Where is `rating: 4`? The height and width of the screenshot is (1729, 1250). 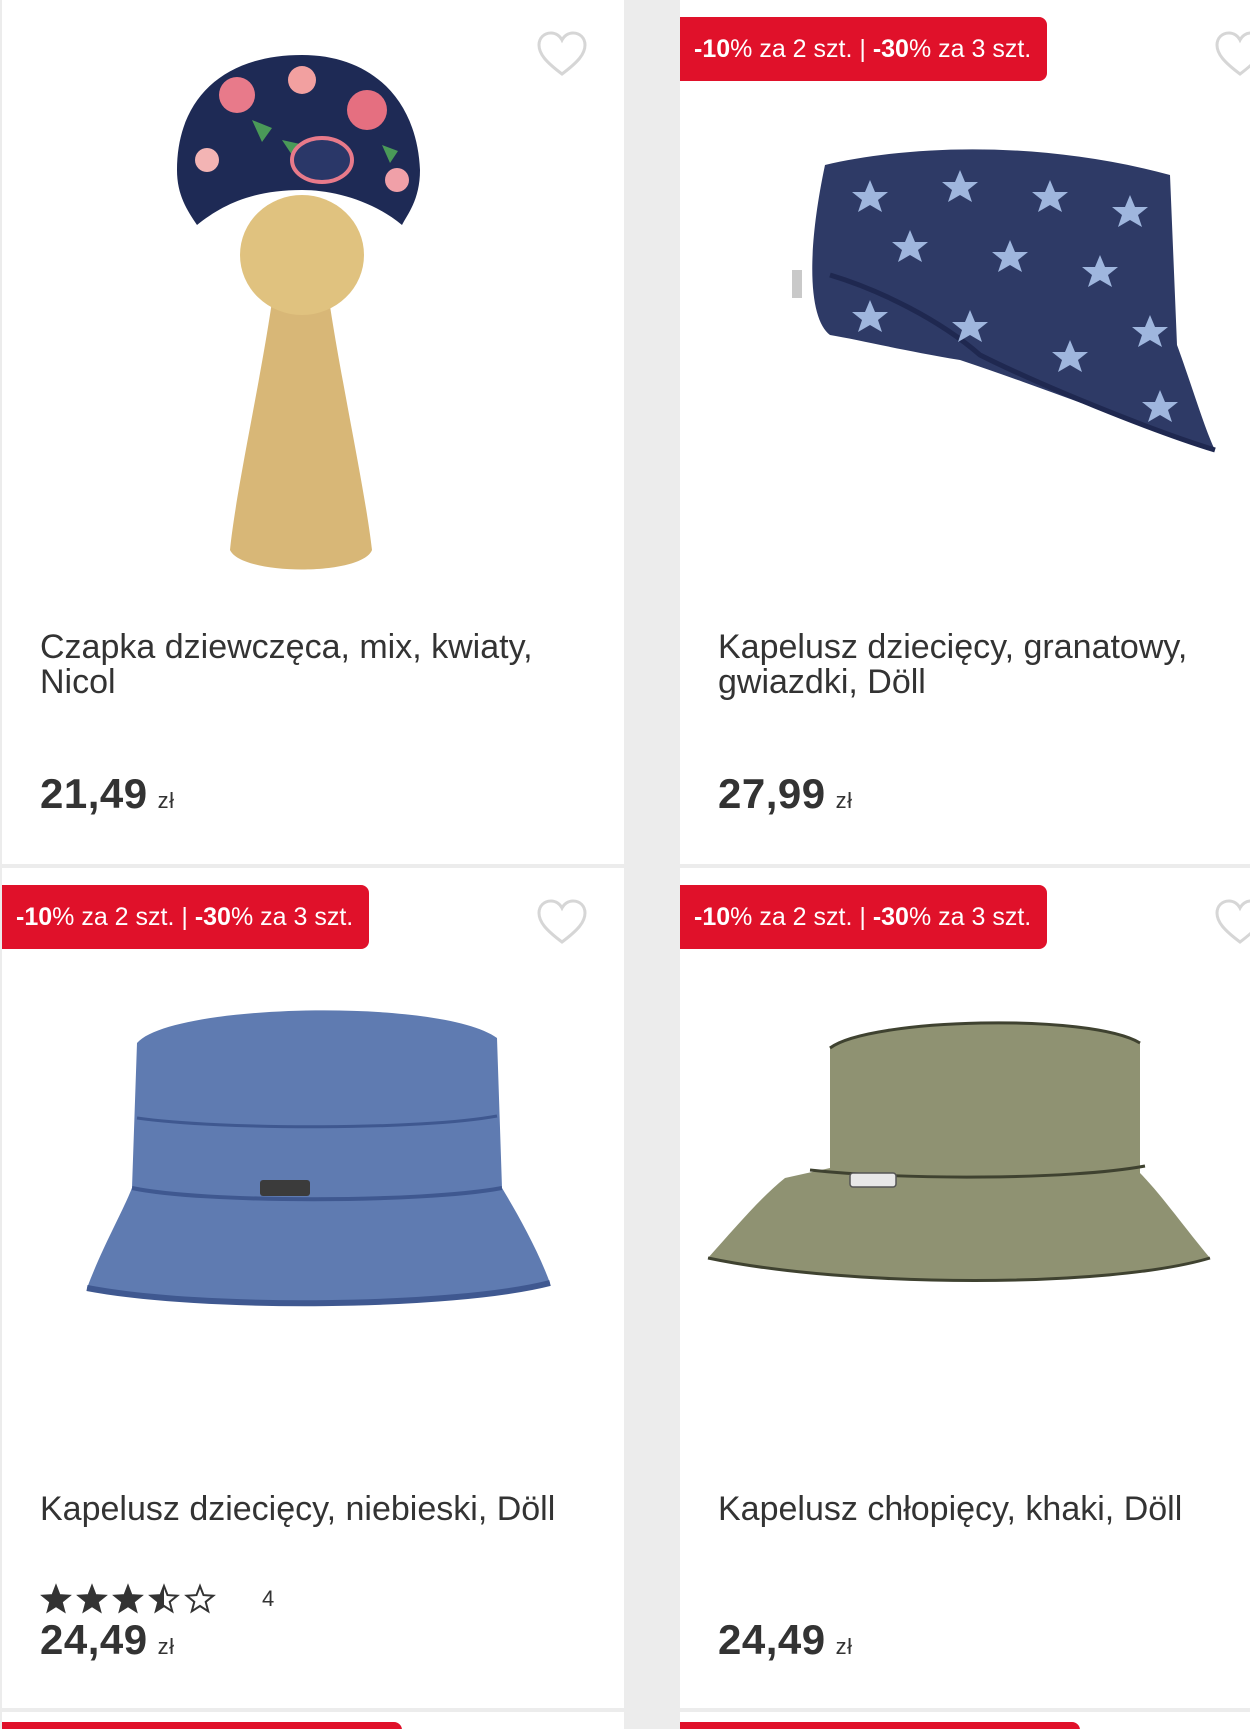
rating: 4 is located at coordinates (157, 1599).